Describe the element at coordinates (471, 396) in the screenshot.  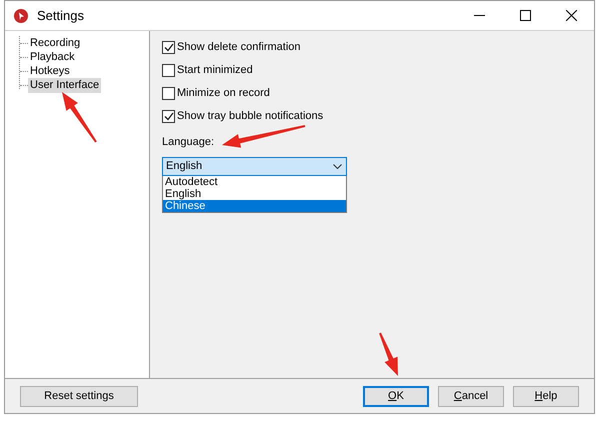
I see `dialog-button: Cancel` at that location.